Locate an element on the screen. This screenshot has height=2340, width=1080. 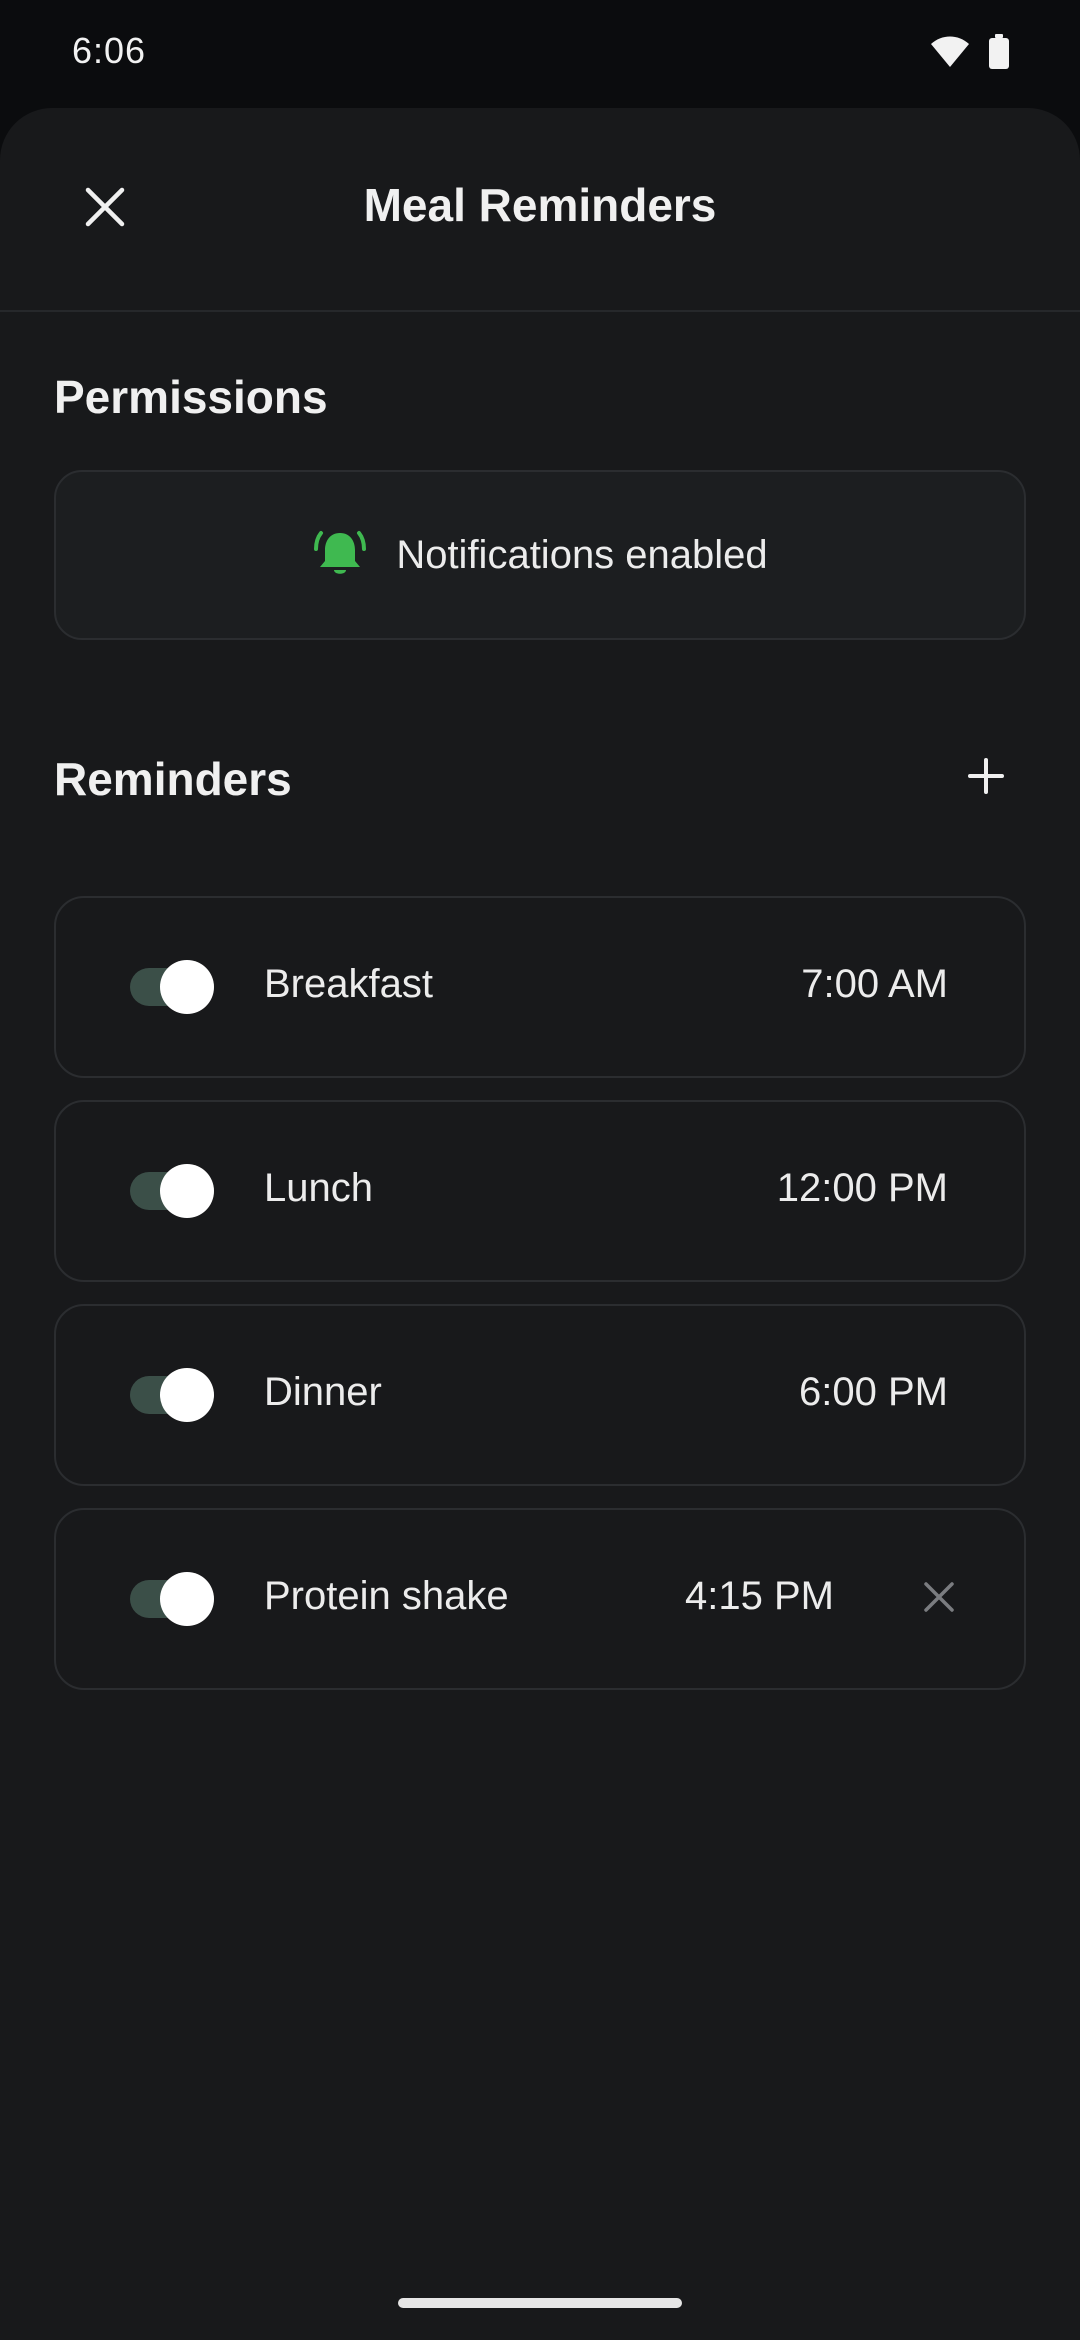
delete-reminder-button is located at coordinates (939, 1599).